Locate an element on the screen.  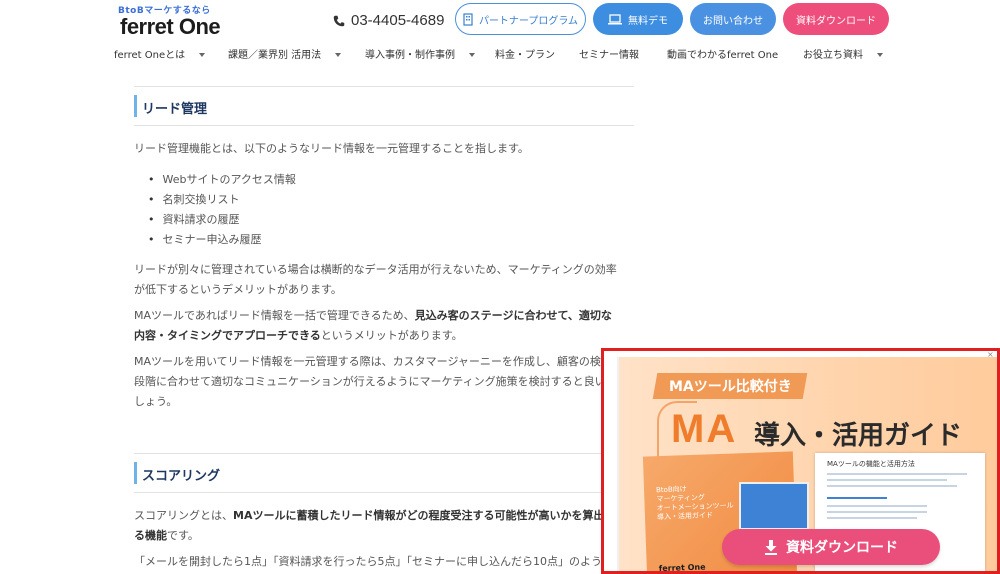
book-cover-text: BtoB向け マーケティング オートメーションツール 導入・活用ガイド is located at coordinates (694, 503).